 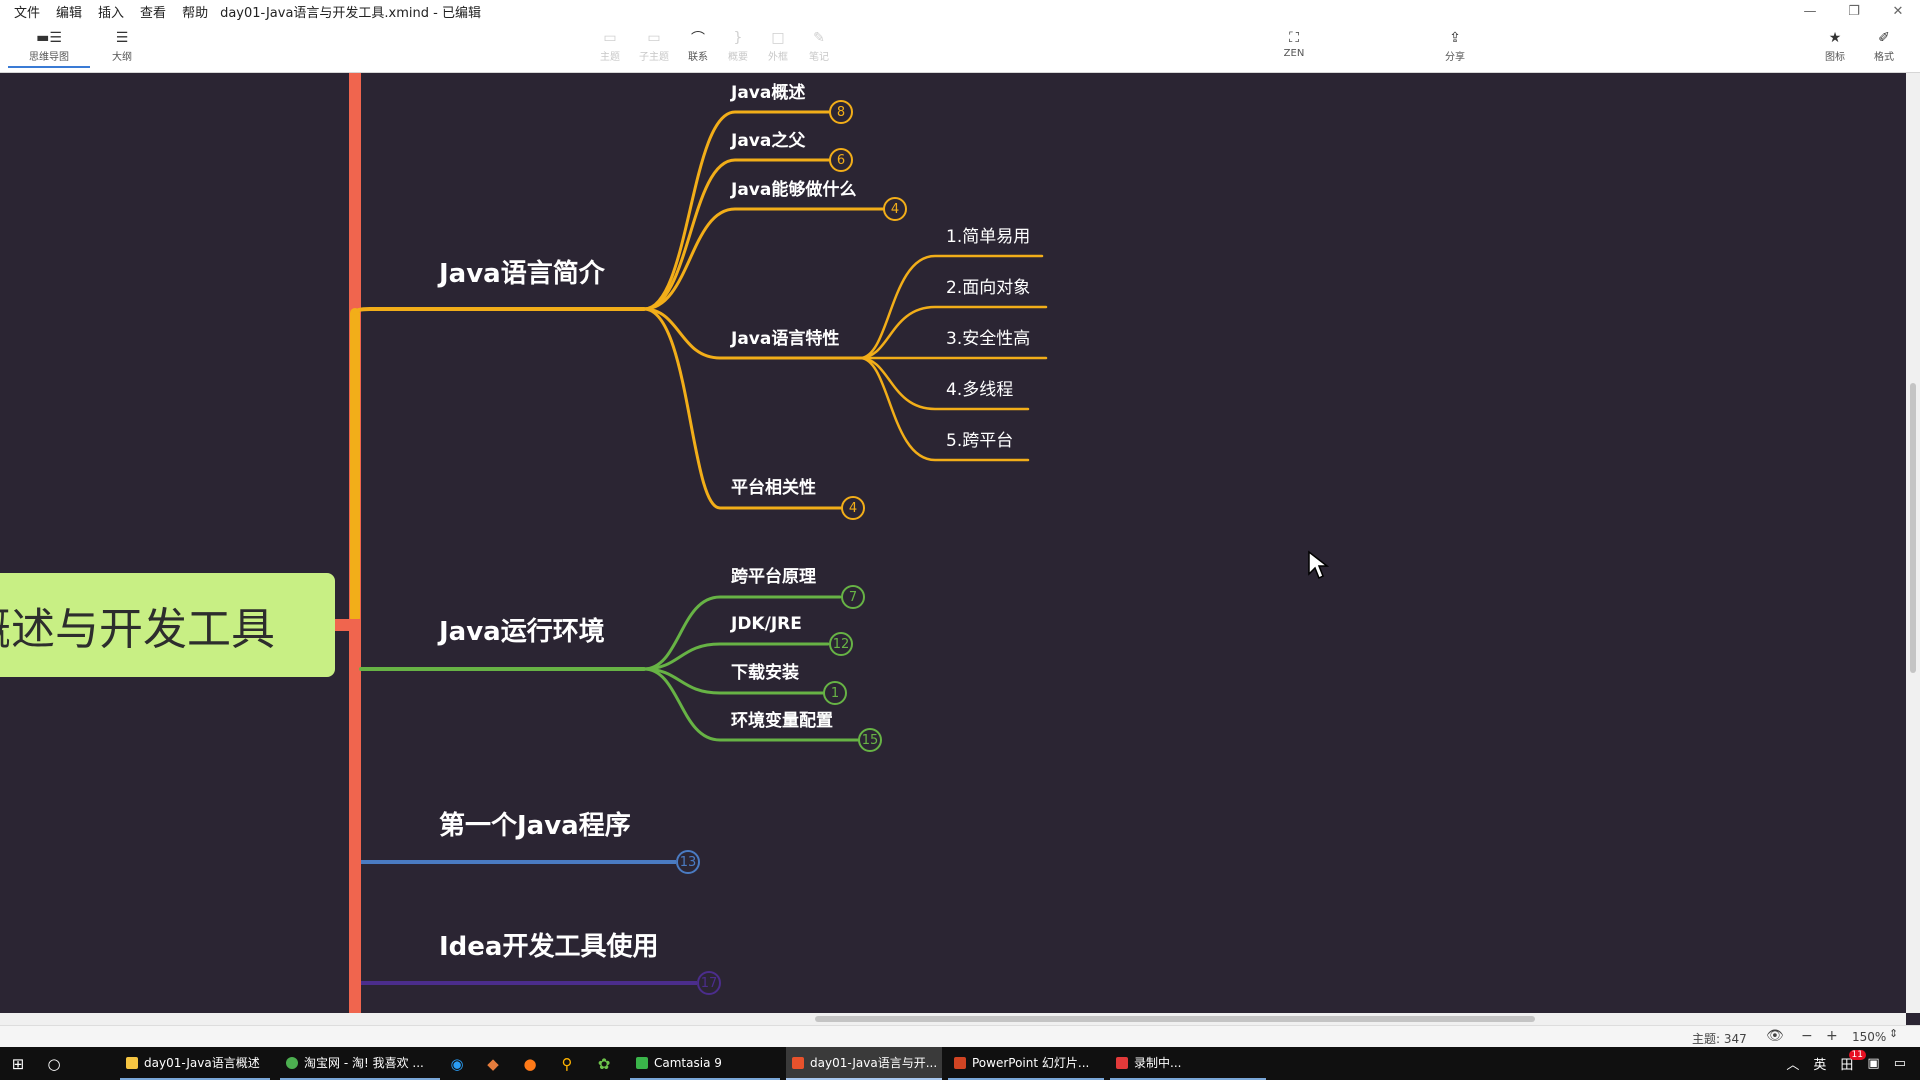 What do you see at coordinates (738, 38) in the screenshot?
I see `summary-icon: }` at bounding box center [738, 38].